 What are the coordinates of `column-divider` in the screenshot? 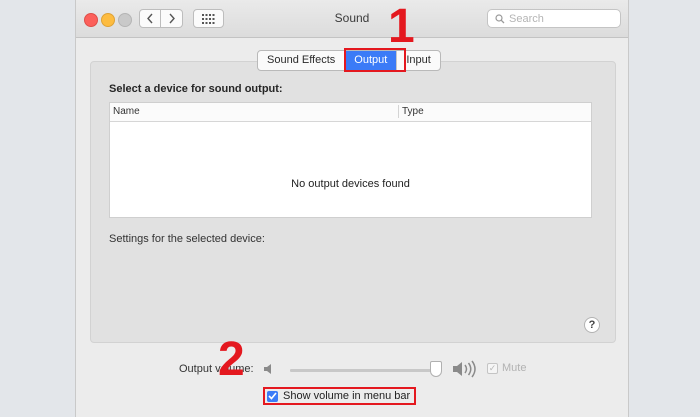 It's located at (398, 111).